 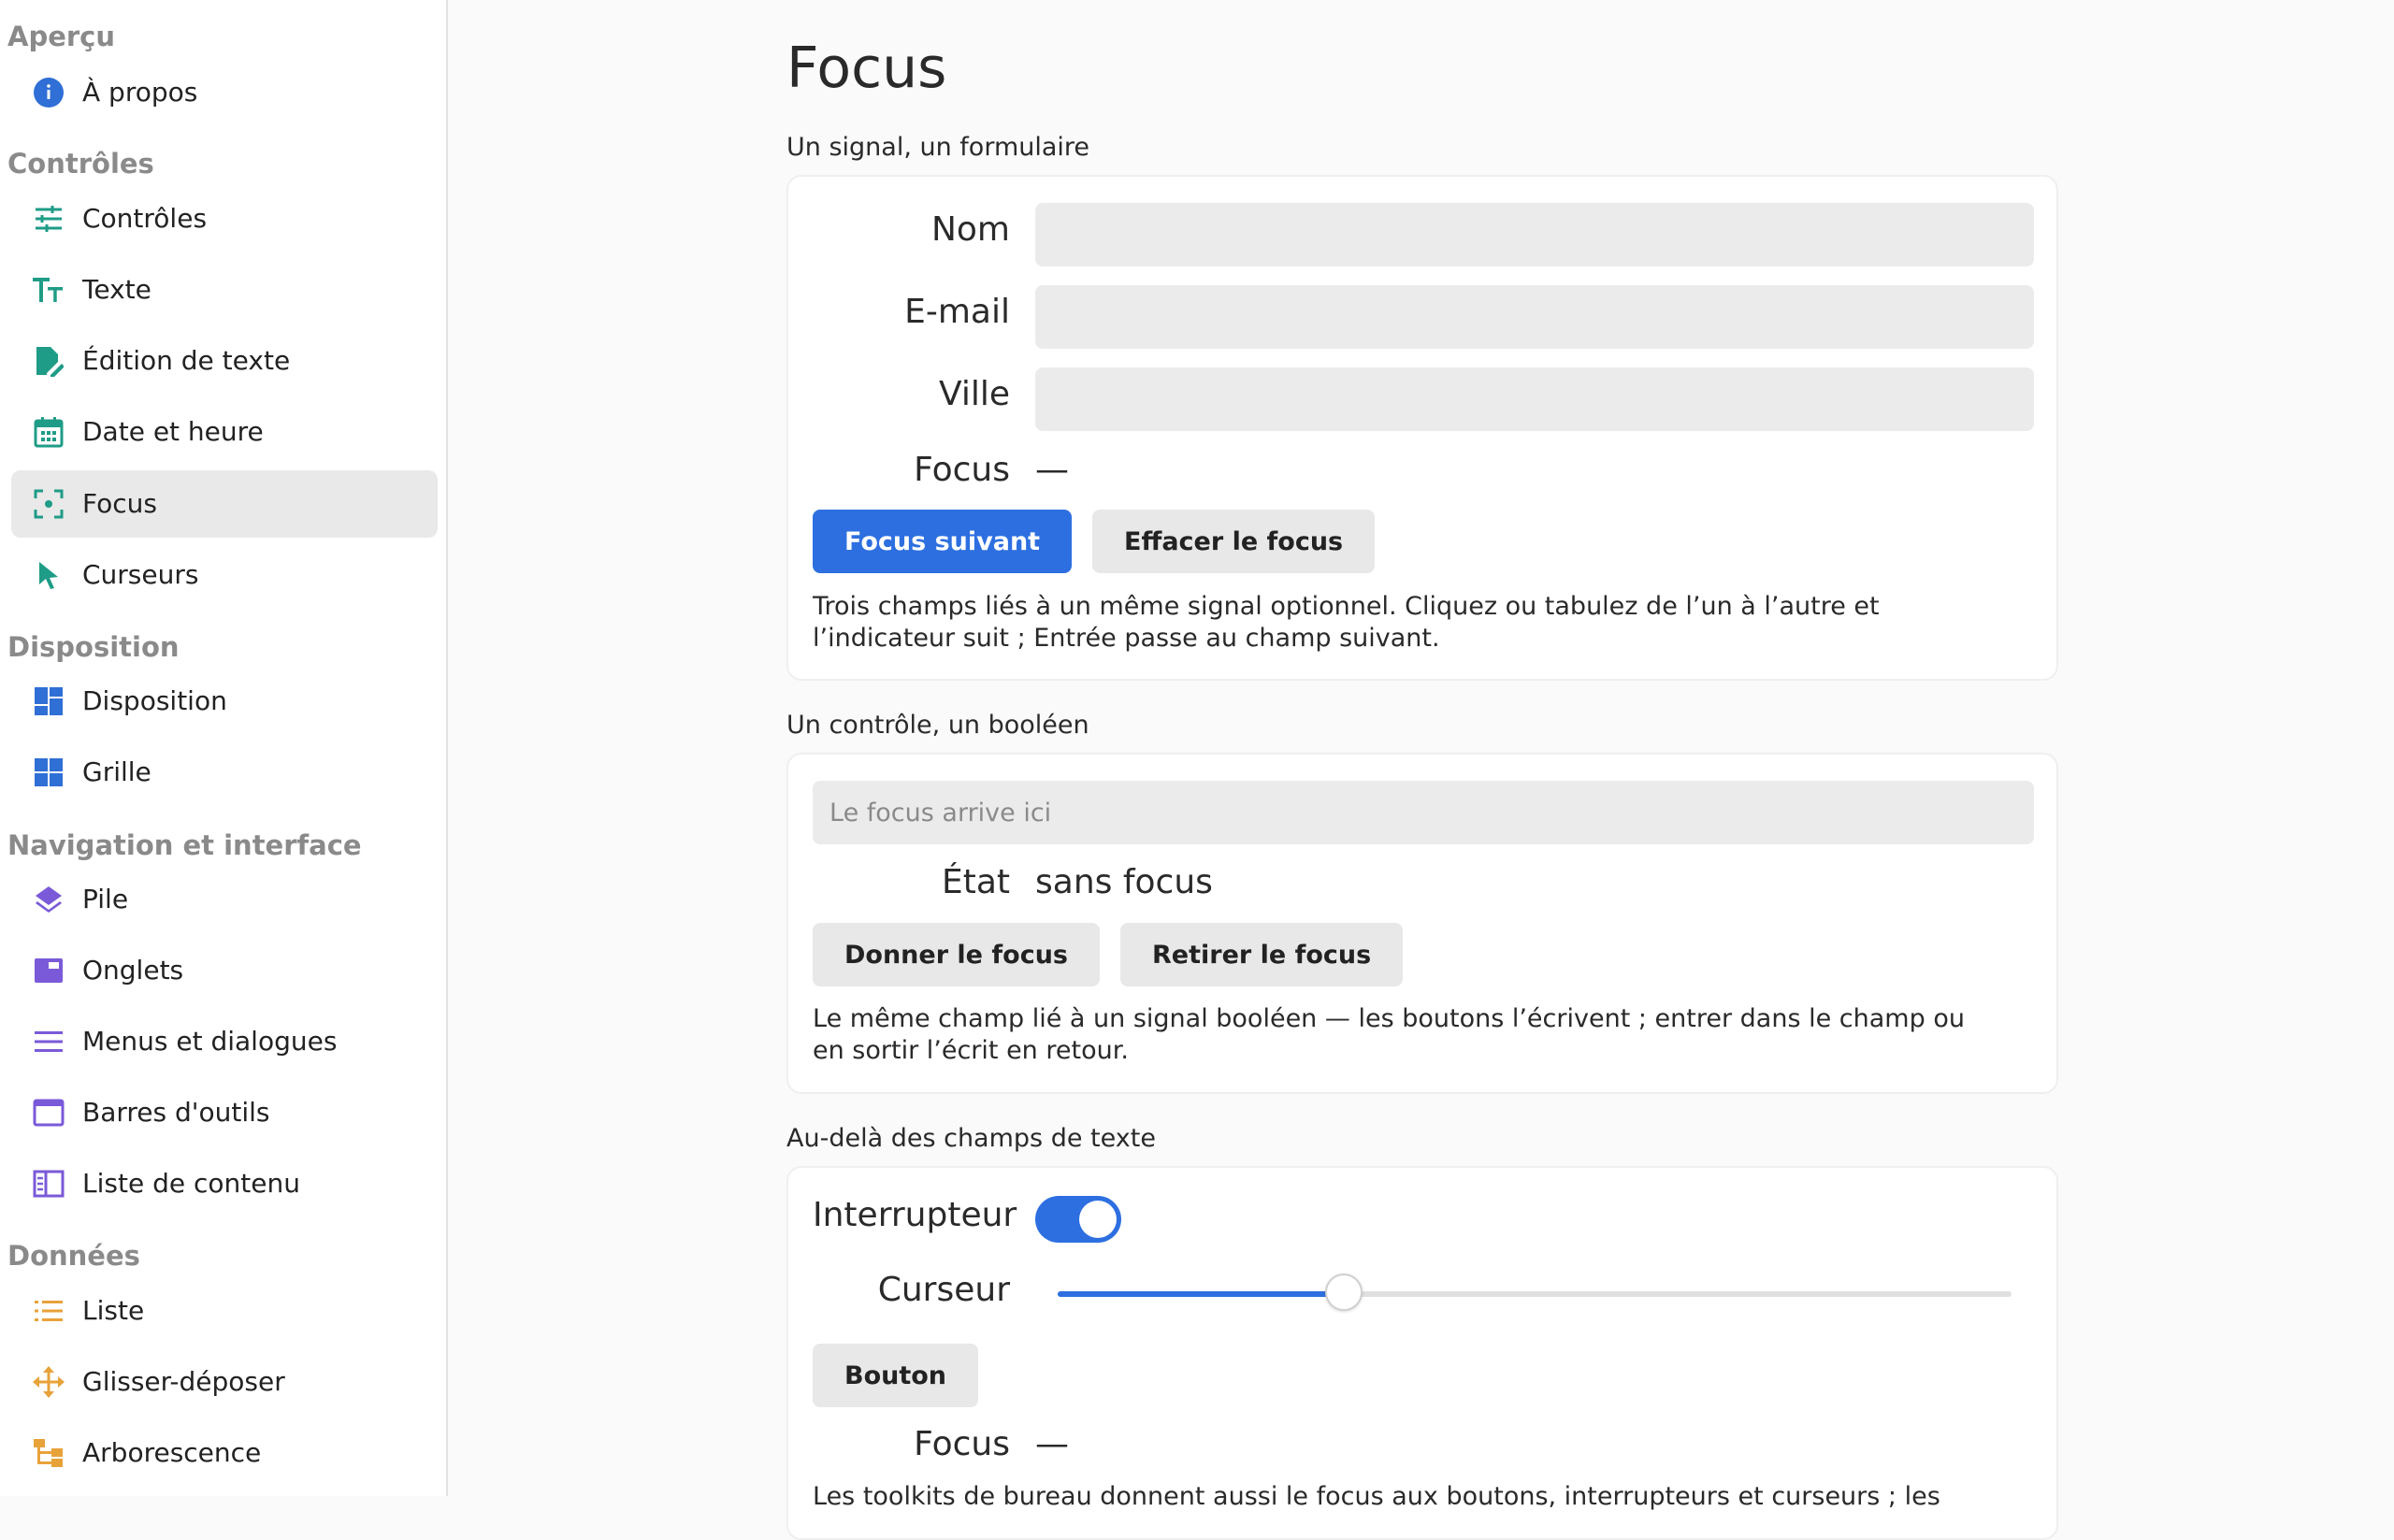 I want to click on sidebar-item-menus-et-dialogues: Menus et dialogues, so click(x=224, y=1041).